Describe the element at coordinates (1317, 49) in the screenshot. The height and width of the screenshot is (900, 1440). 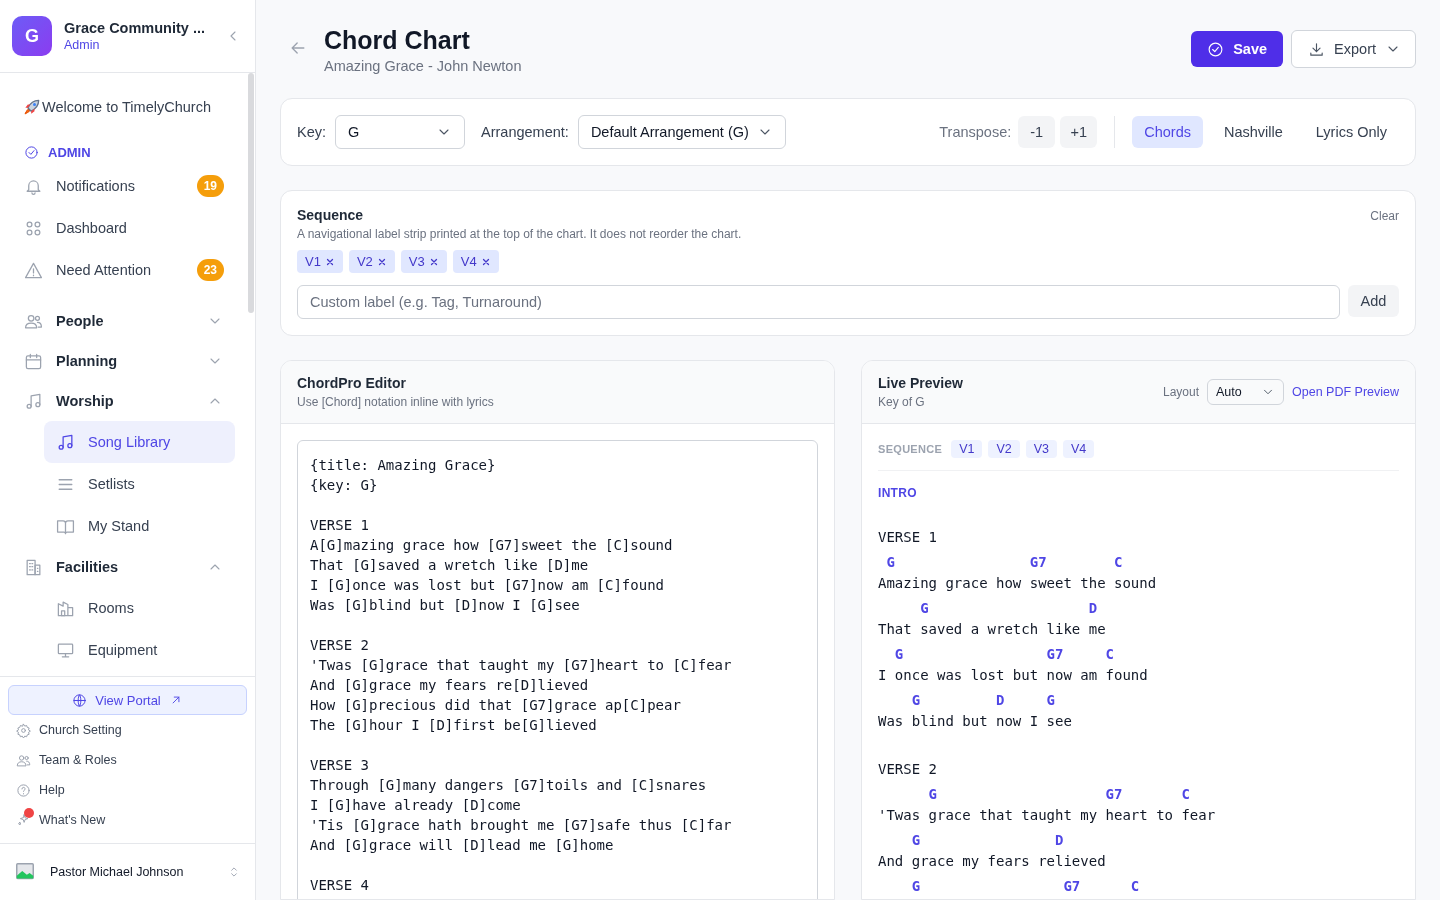
I see `download-icon` at that location.